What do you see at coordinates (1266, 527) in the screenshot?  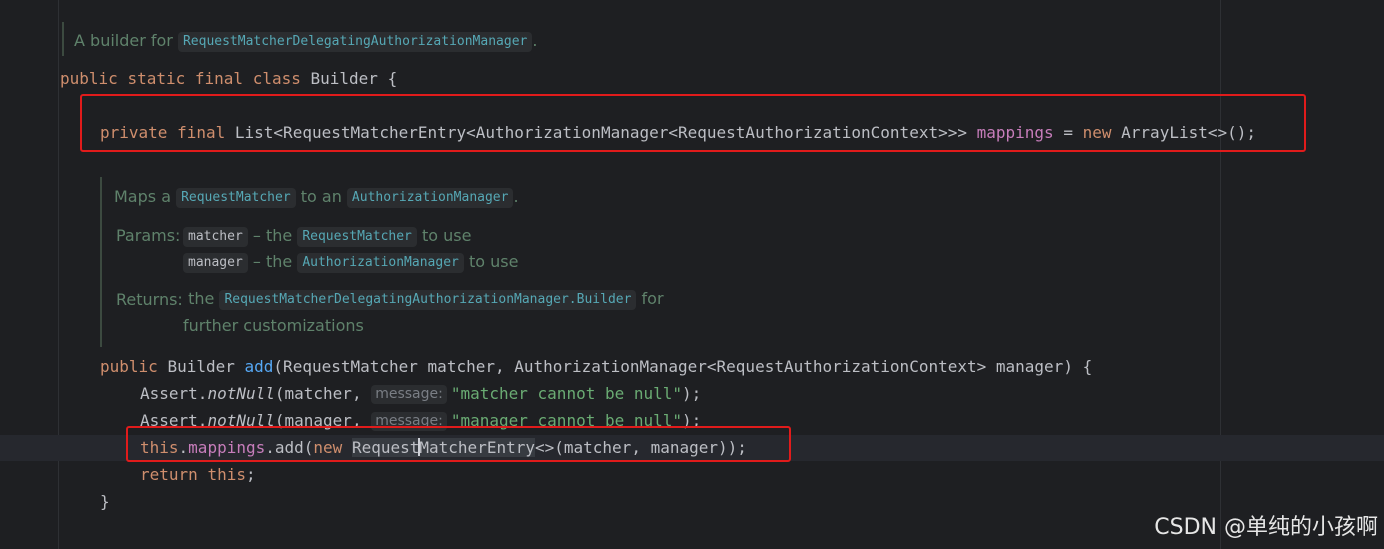 I see `watermark: CSDN @单纯的小孩啊` at bounding box center [1266, 527].